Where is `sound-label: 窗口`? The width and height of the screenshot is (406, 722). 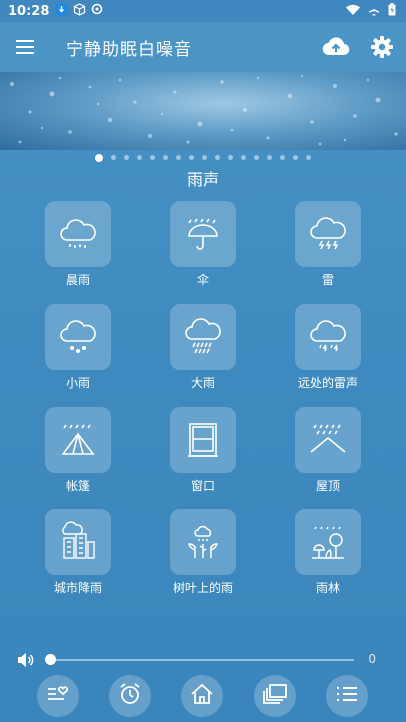 sound-label: 窗口 is located at coordinates (202, 486).